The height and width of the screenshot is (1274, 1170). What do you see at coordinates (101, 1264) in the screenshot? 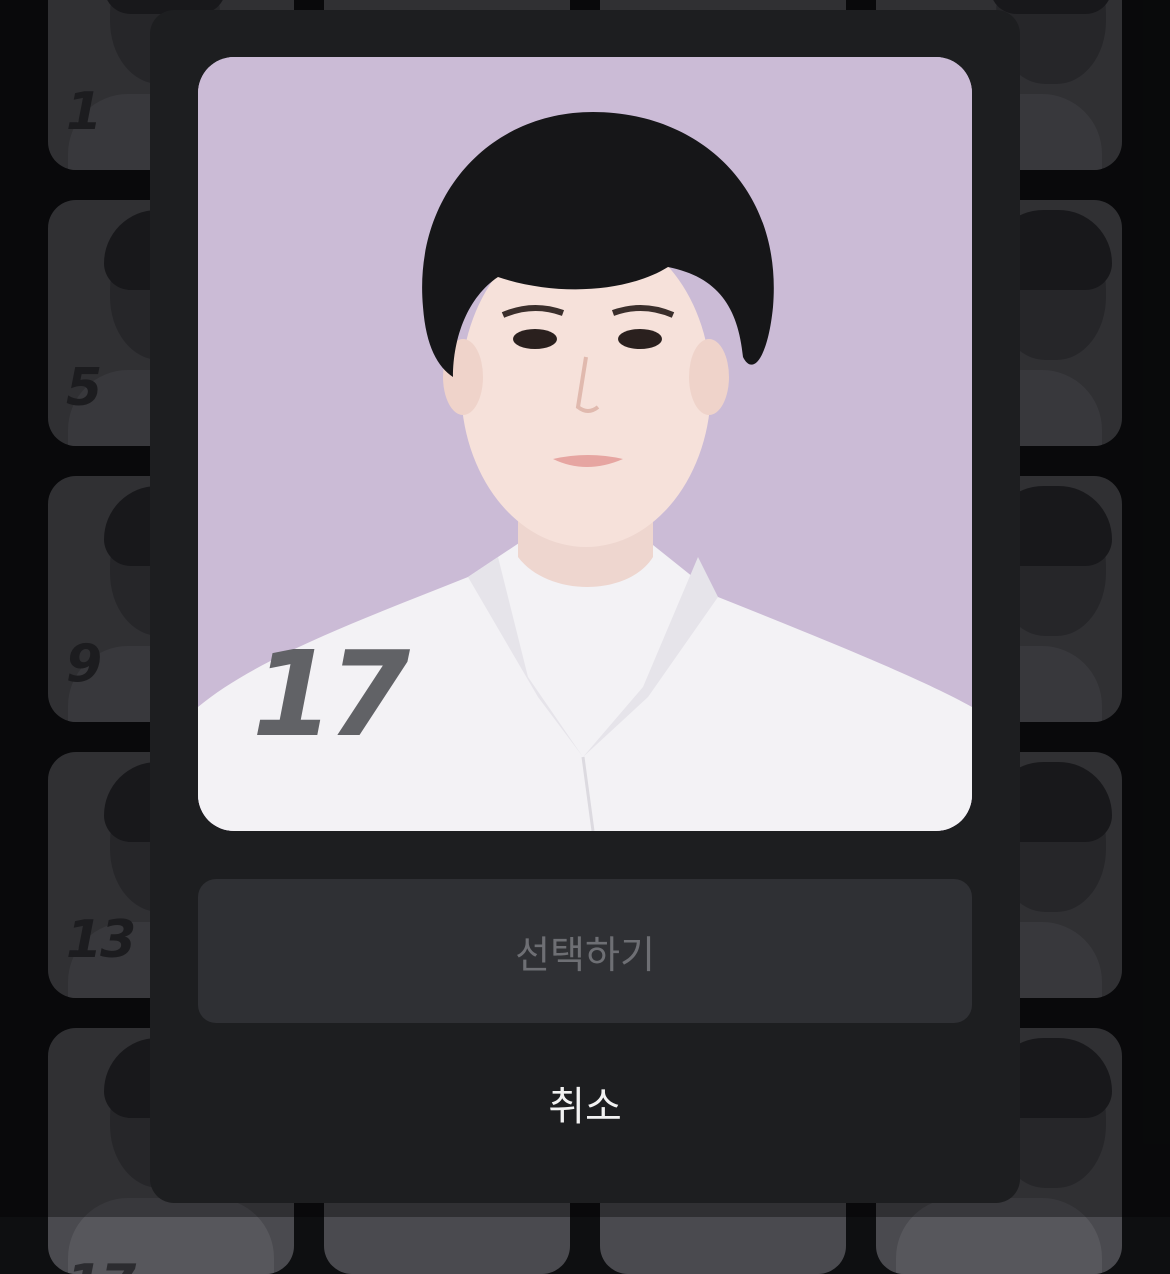
I see `card-number: 17` at bounding box center [101, 1264].